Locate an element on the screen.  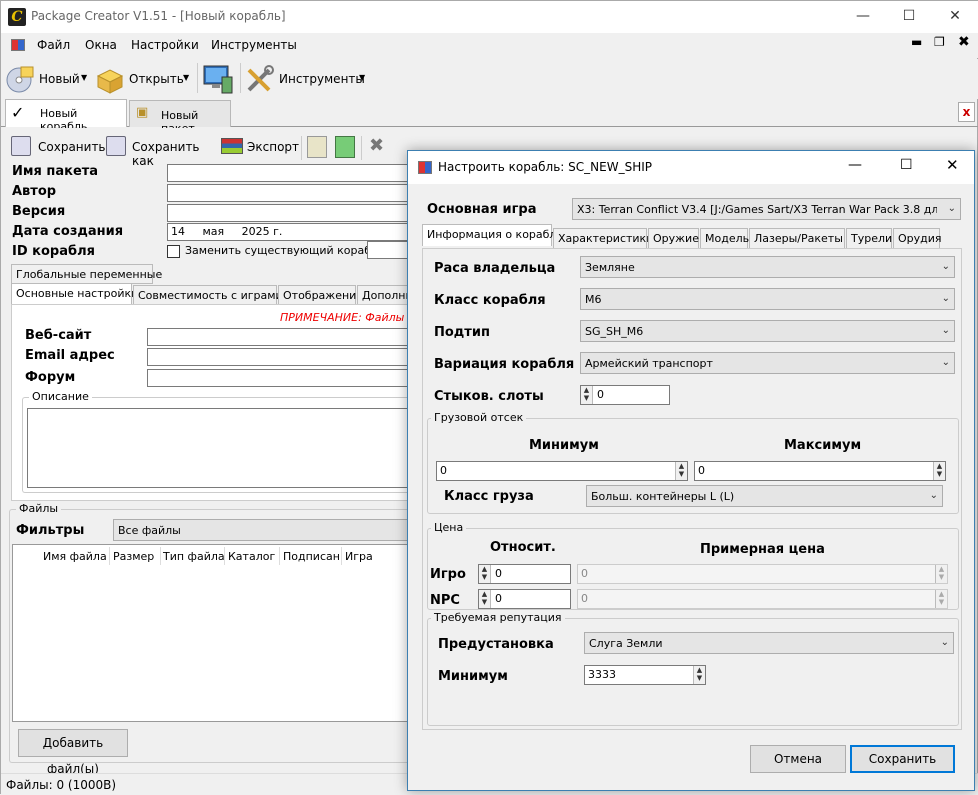
tab-new-ship: ✓ Новый корабль is located at coordinates (66, 116).